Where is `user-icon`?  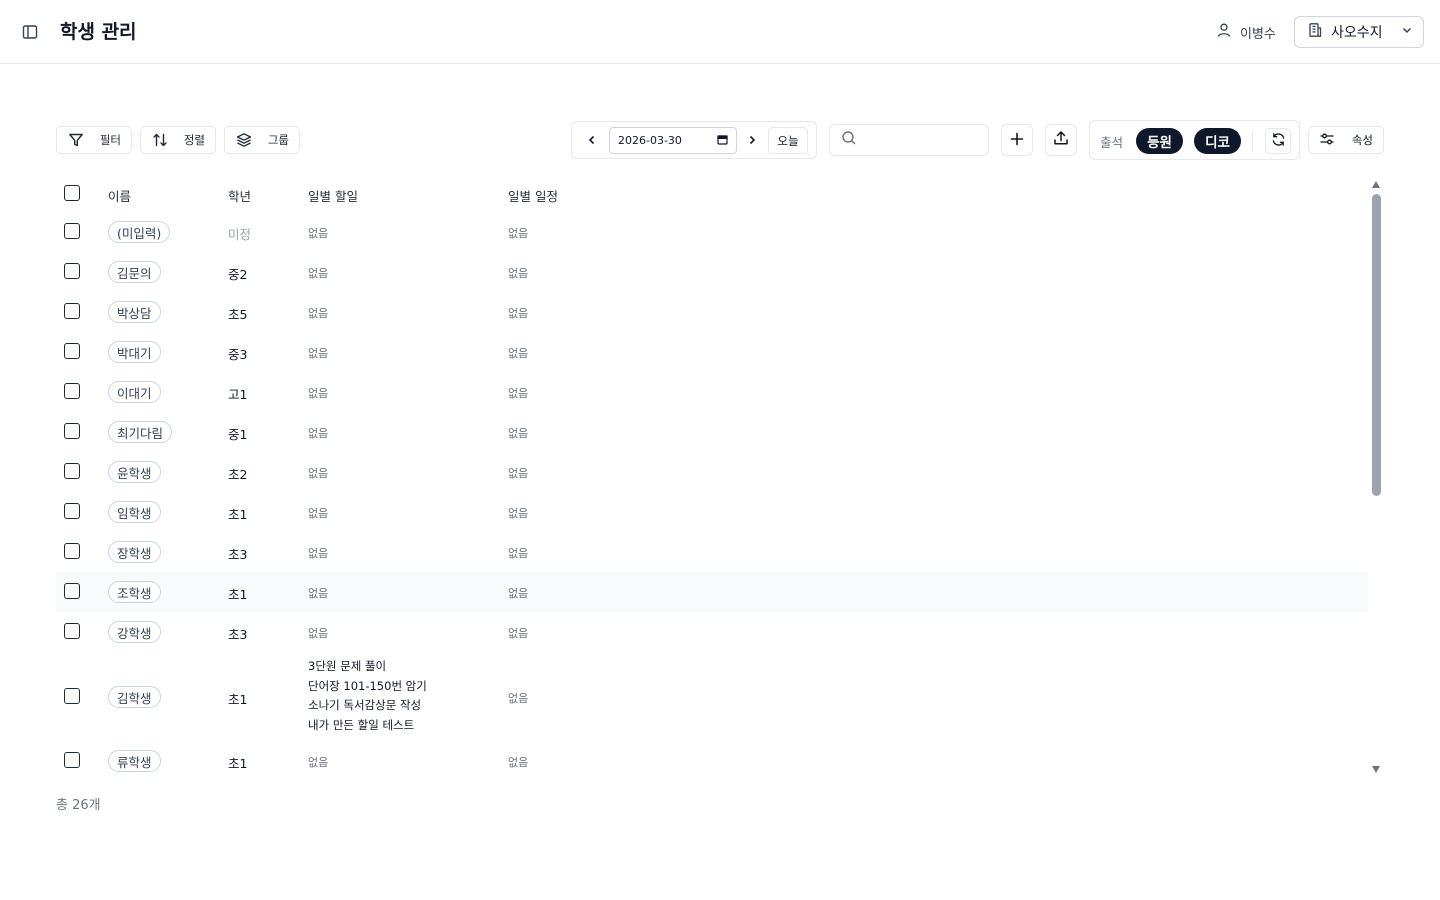 user-icon is located at coordinates (1224, 32).